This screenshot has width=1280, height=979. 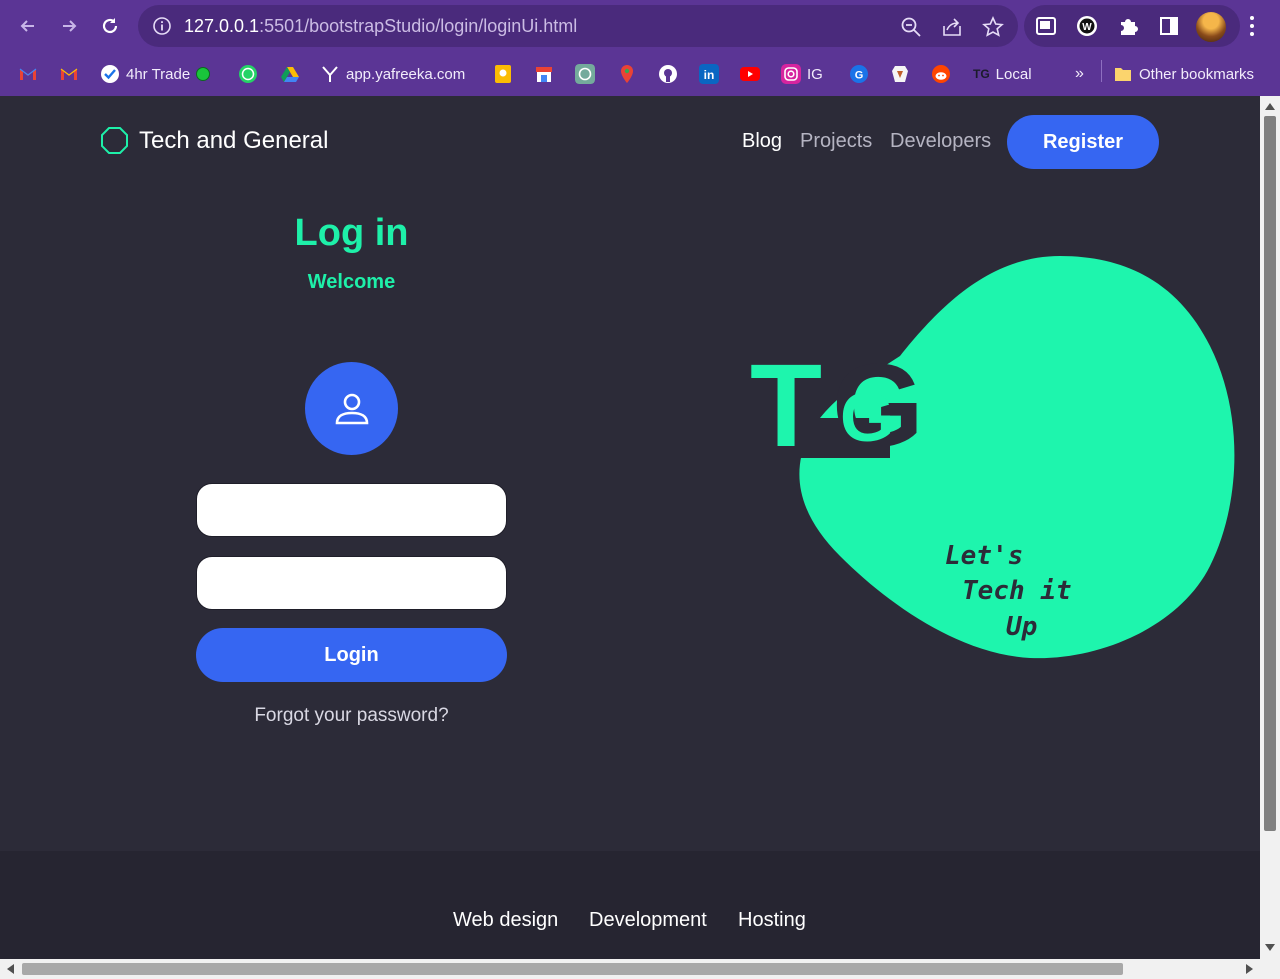 I want to click on vertical-scroll-thumb, so click(x=1270, y=473).